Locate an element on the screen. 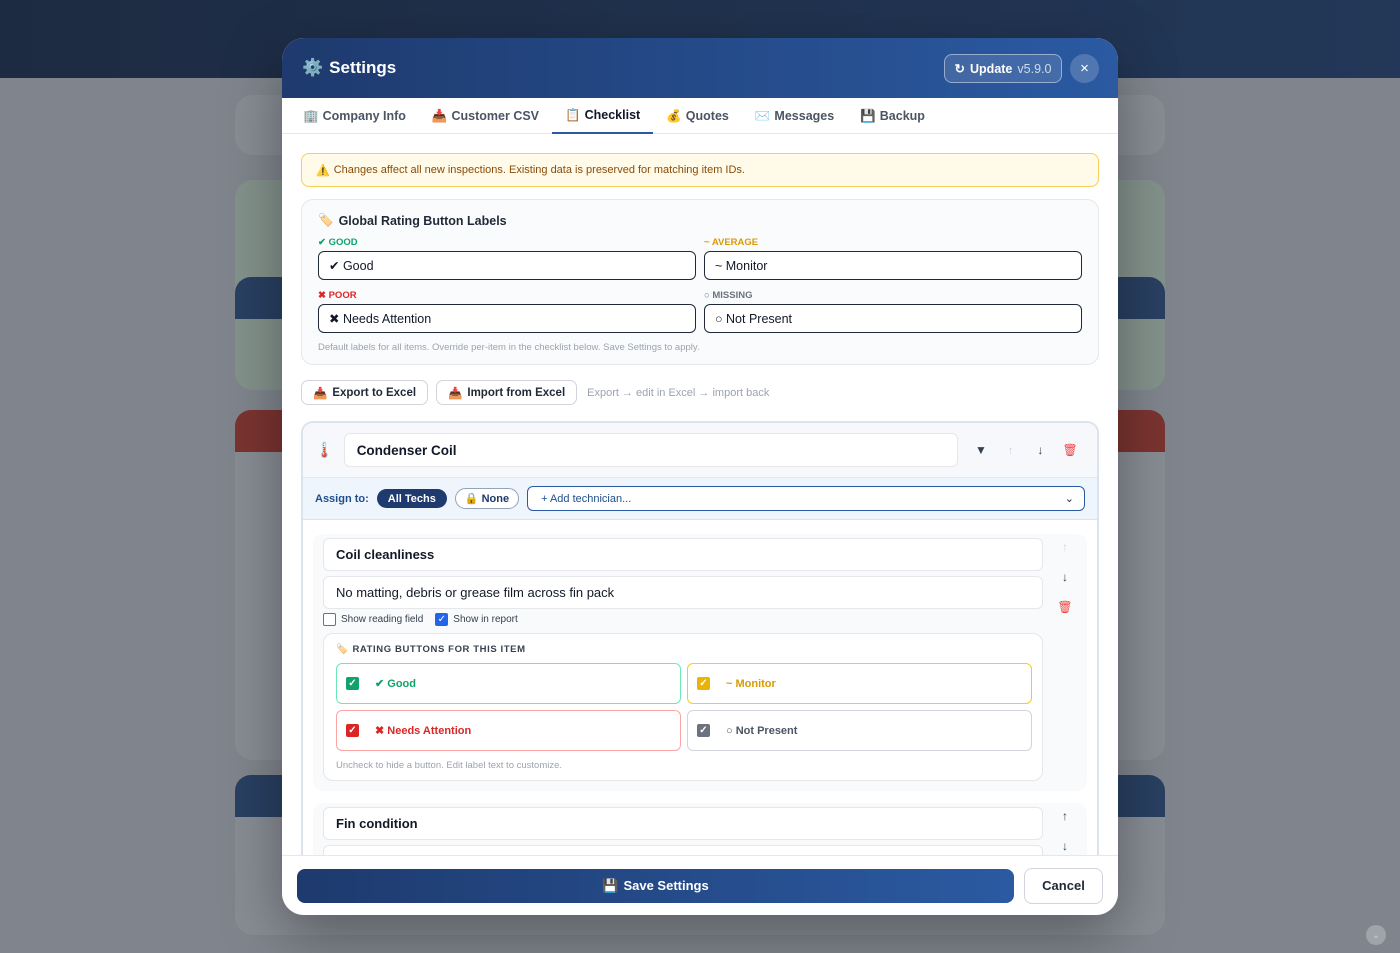  missing-label-input: ○ Not Present is located at coordinates (893, 318).